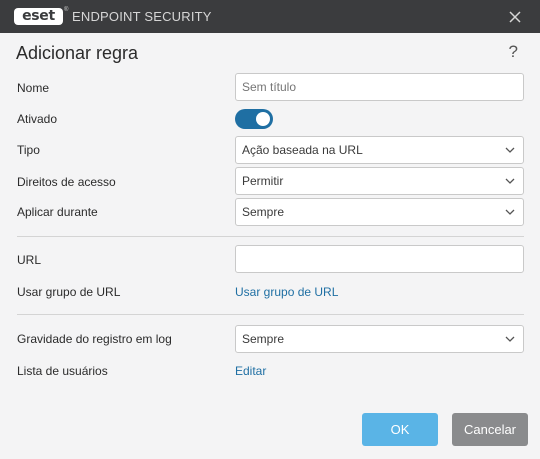 This screenshot has height=459, width=540. I want to click on apply-select: Sempre, so click(379, 212).